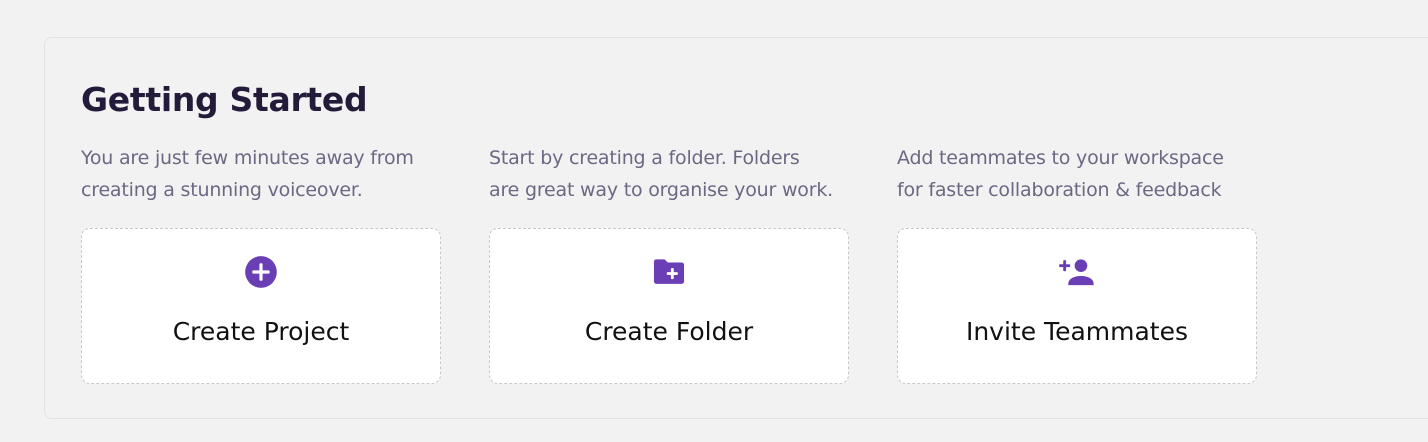  Describe the element at coordinates (1077, 331) in the screenshot. I see `invite-teammates-label: Invite Teammates` at that location.